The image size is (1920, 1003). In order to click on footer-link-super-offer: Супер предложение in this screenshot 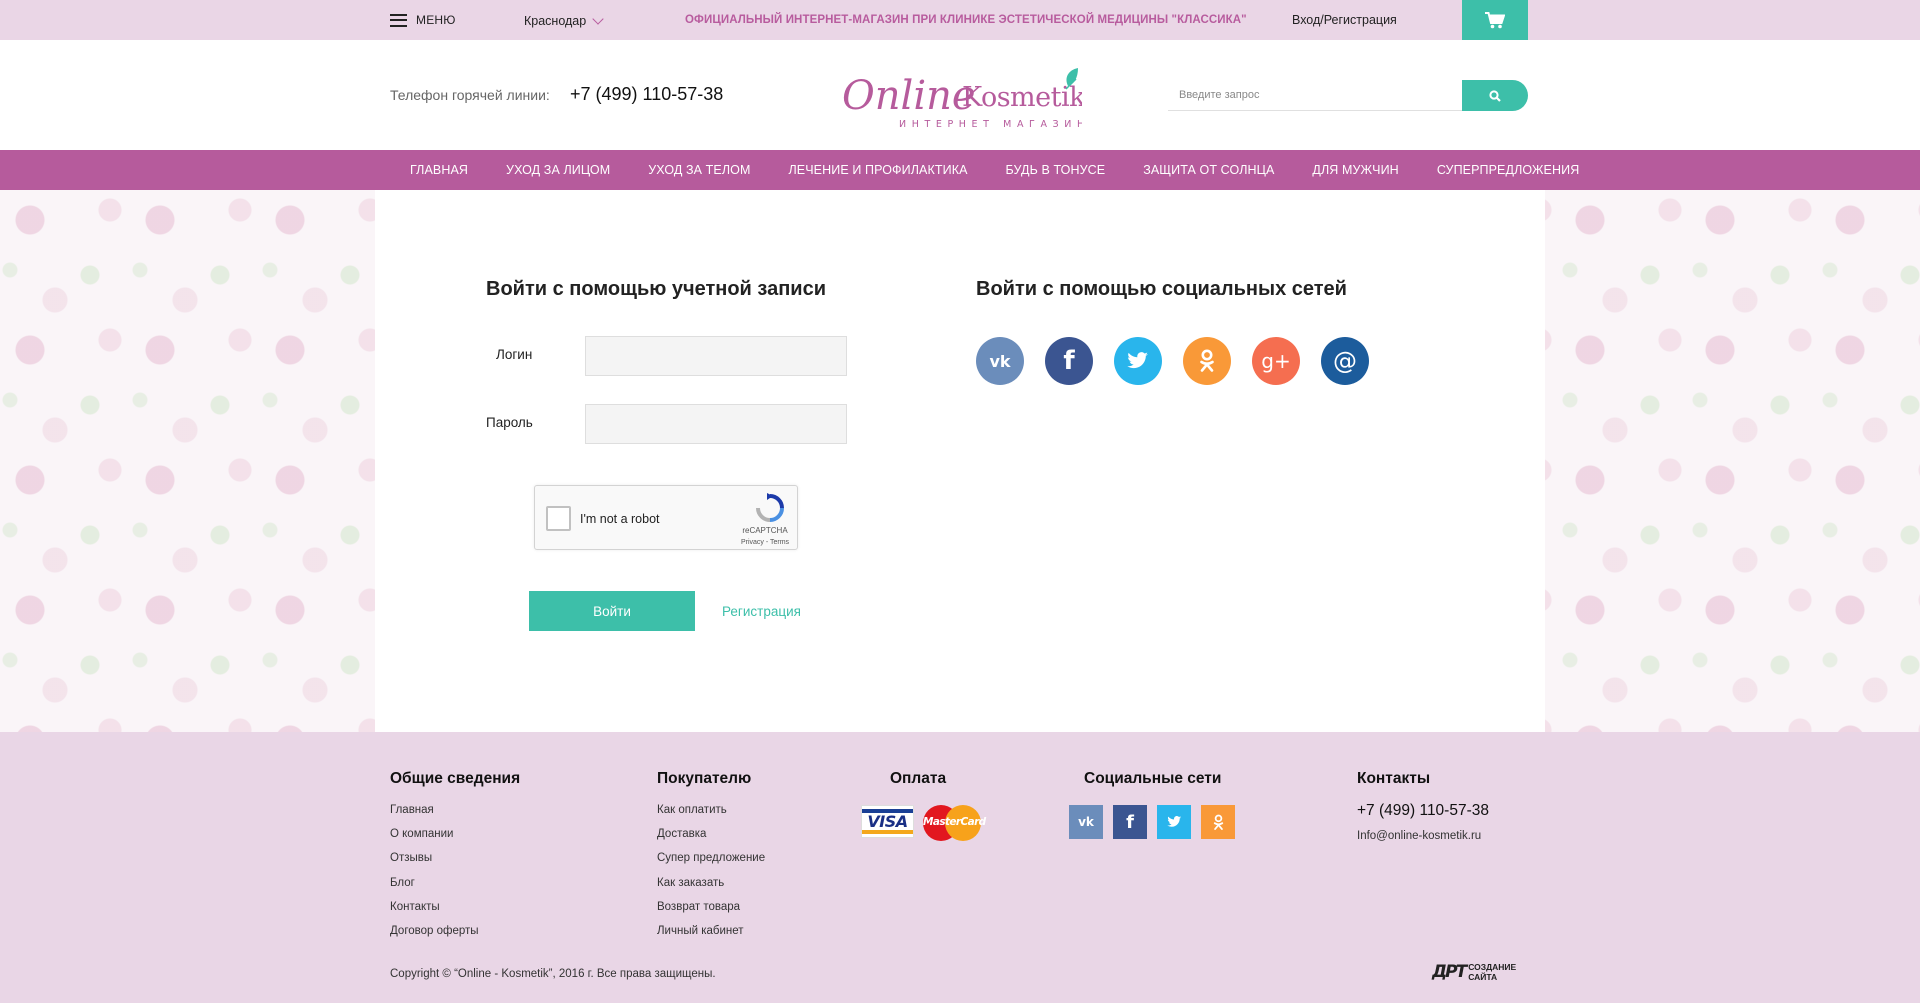, I will do `click(711, 858)`.